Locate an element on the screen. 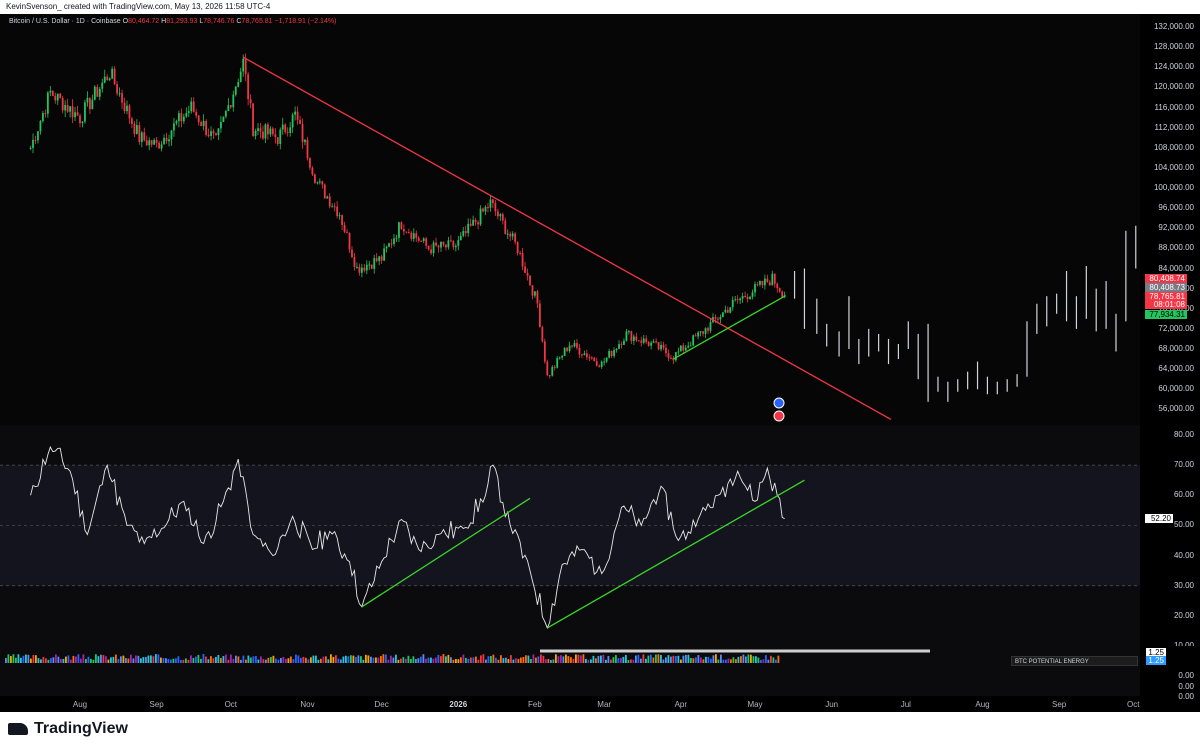 The height and width of the screenshot is (746, 1200). tradingview-logo: TradingView is located at coordinates (68, 729).